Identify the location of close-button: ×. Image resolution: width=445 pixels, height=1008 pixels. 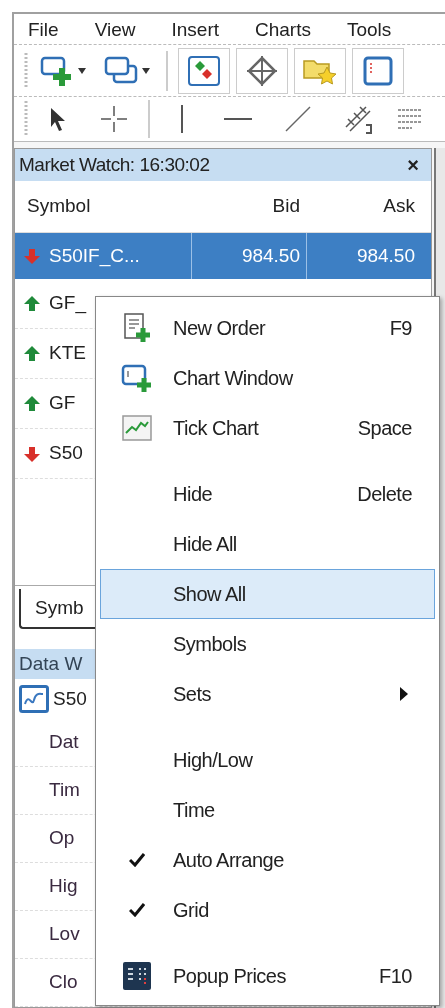
(413, 165).